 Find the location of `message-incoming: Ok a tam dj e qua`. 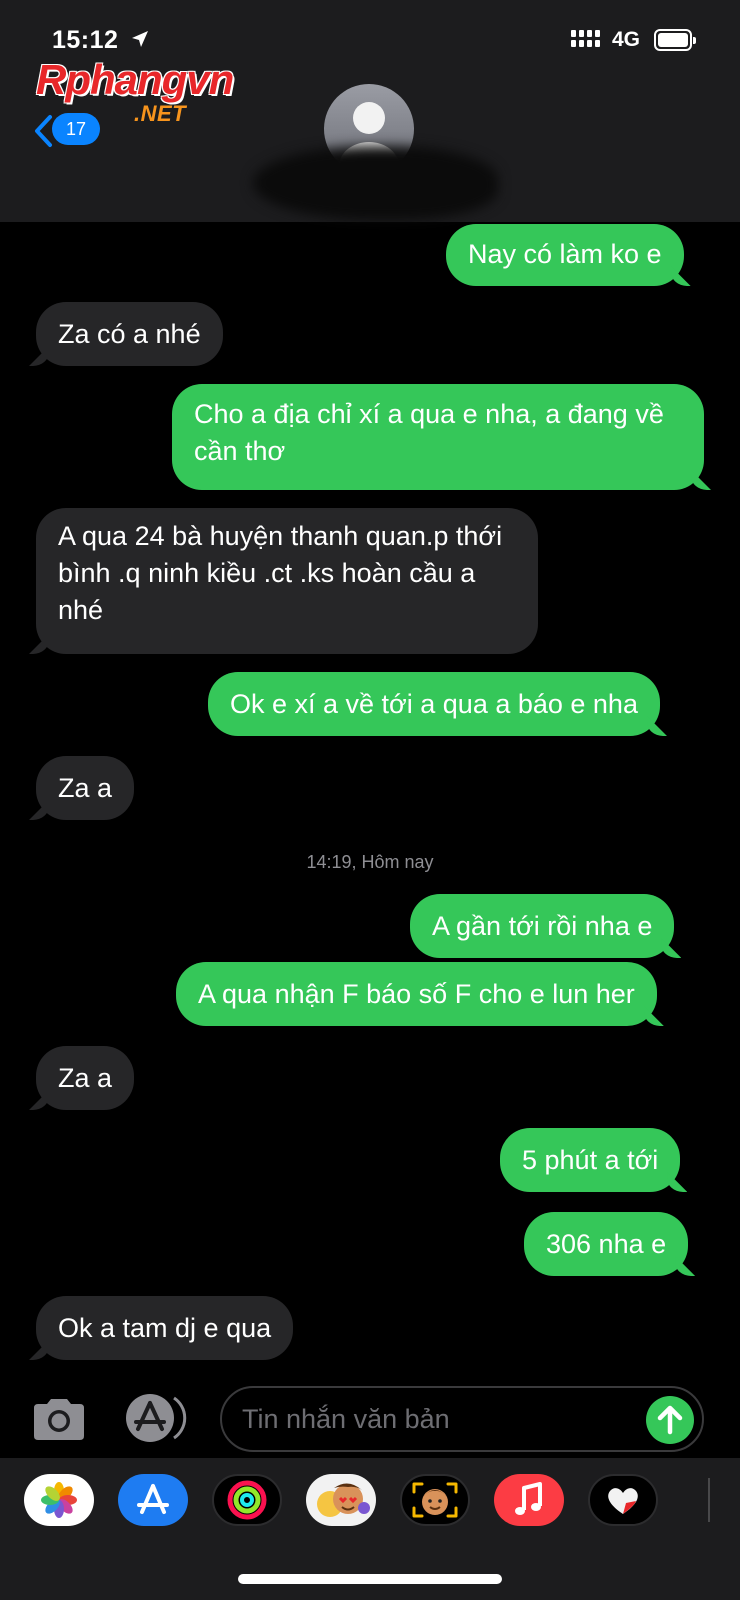

message-incoming: Ok a tam dj e qua is located at coordinates (165, 1328).